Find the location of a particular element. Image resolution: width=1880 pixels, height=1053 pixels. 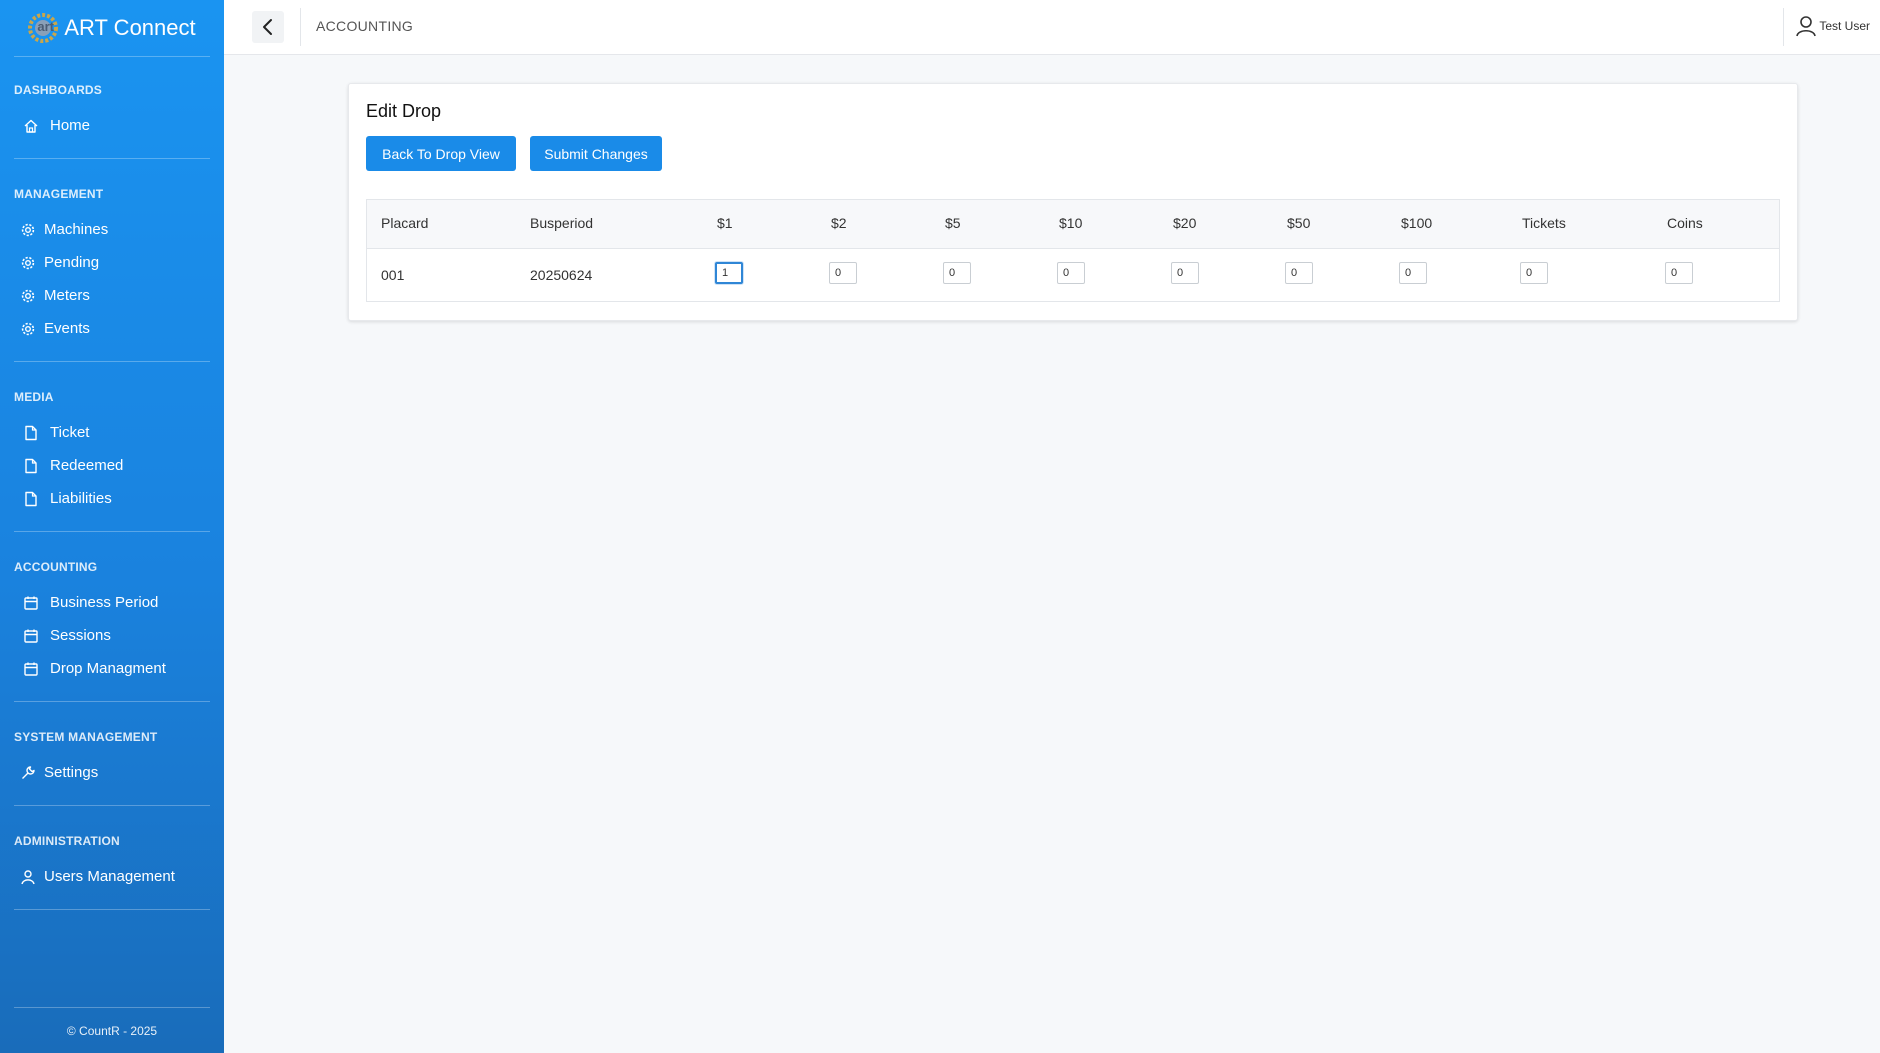

sidebar-item-liabilities: Liabilities is located at coordinates (112, 498).